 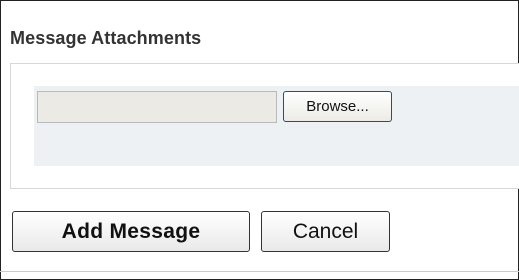 What do you see at coordinates (157, 107) in the screenshot?
I see `file-path-input` at bounding box center [157, 107].